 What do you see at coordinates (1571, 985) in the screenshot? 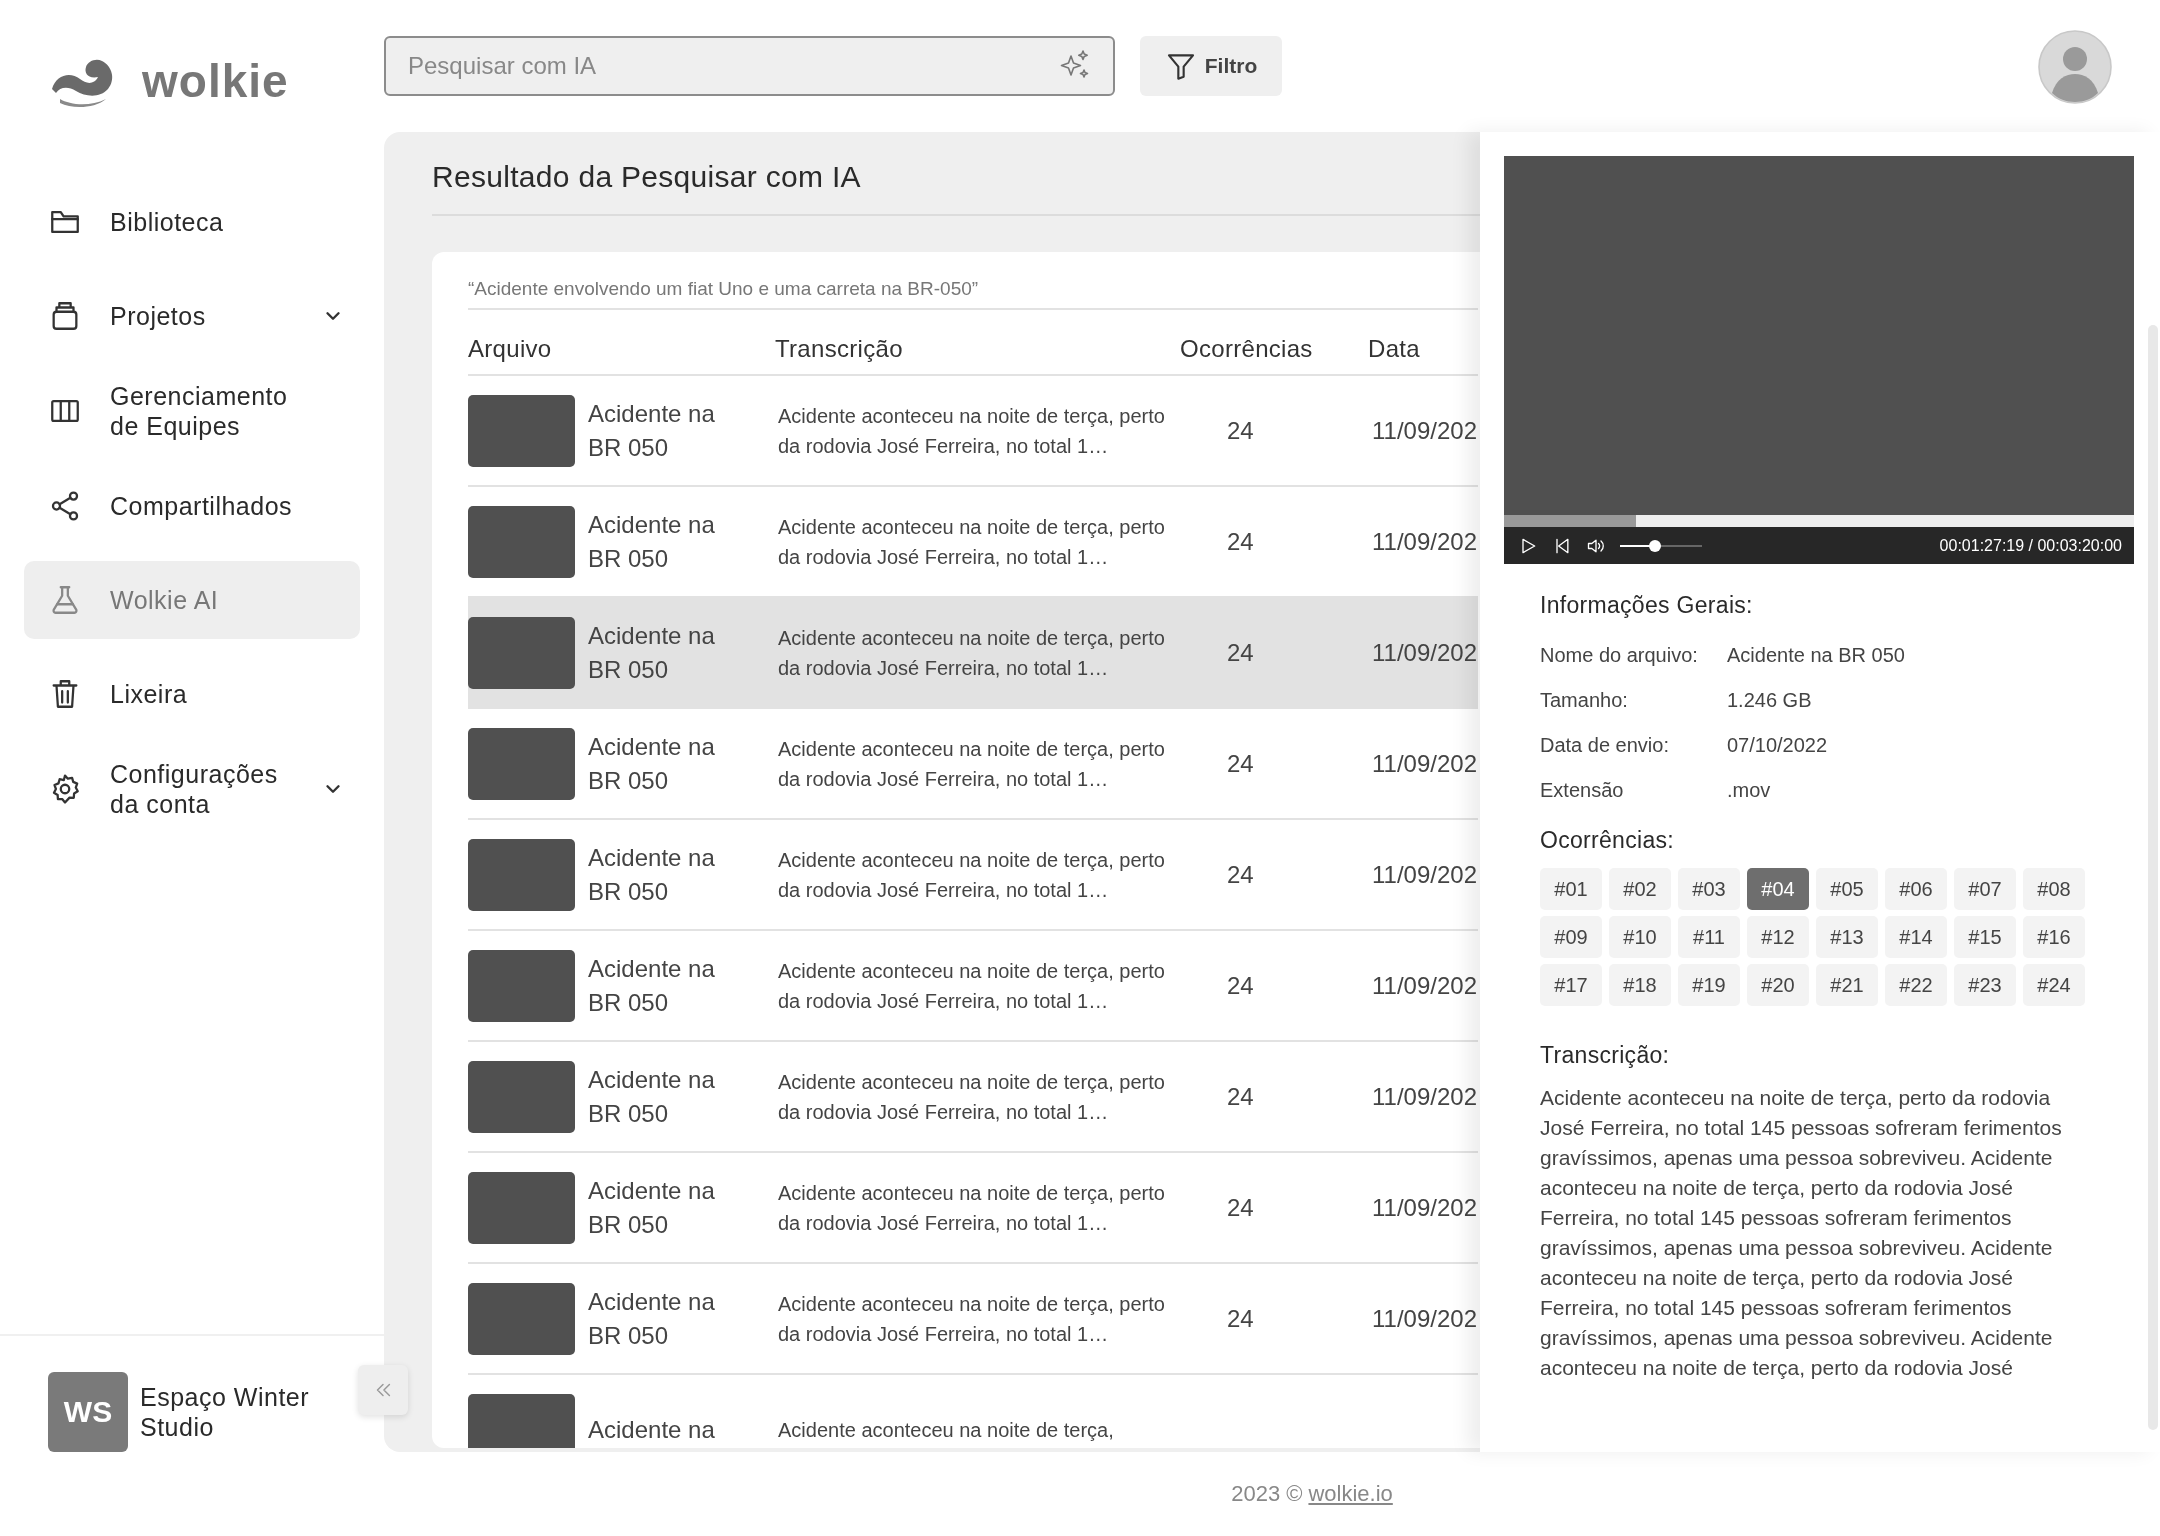
I see `occurrence-chip: #17` at bounding box center [1571, 985].